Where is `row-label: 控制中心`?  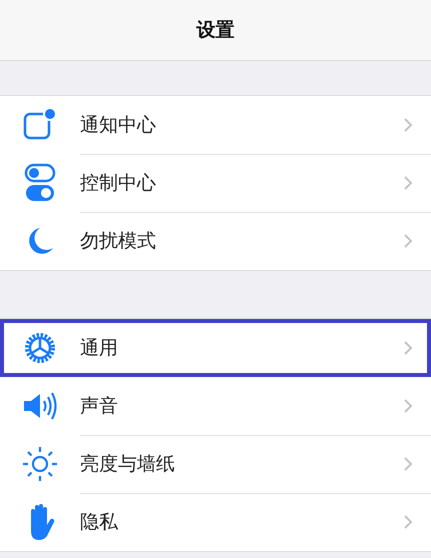 row-label: 控制中心 is located at coordinates (118, 183).